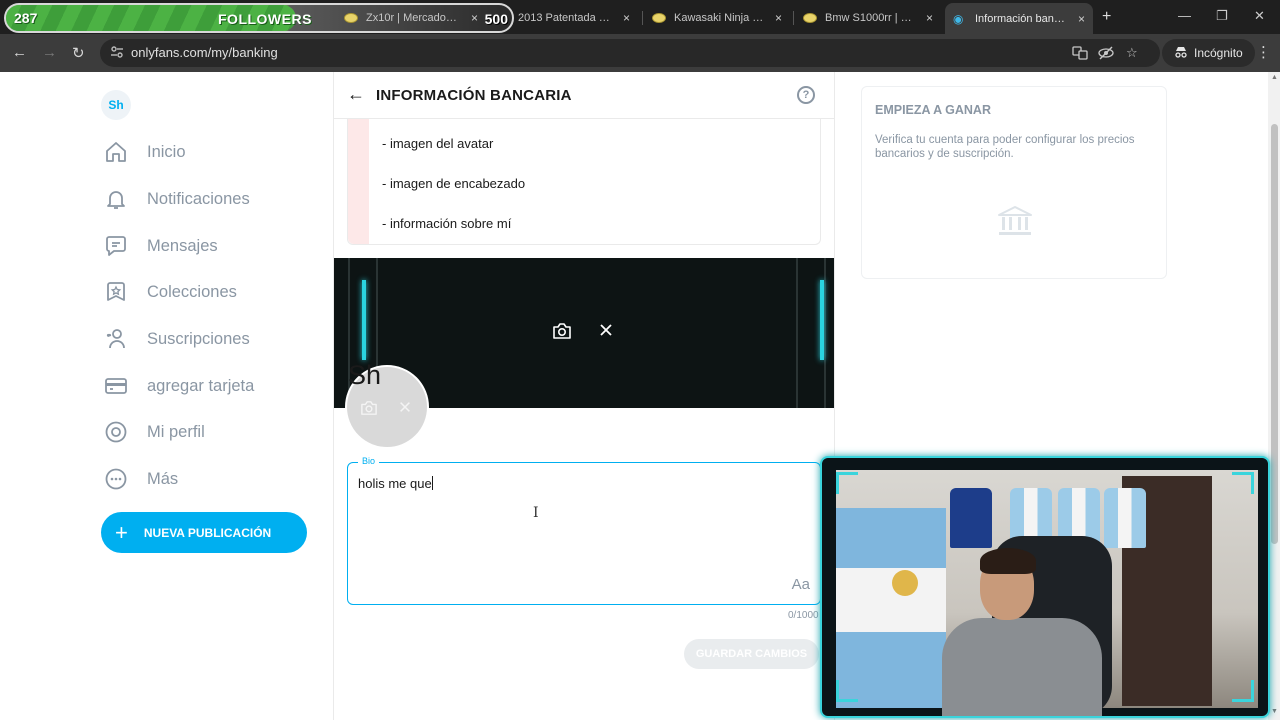  I want to click on streamer-webcam-overlay, so click(1045, 587).